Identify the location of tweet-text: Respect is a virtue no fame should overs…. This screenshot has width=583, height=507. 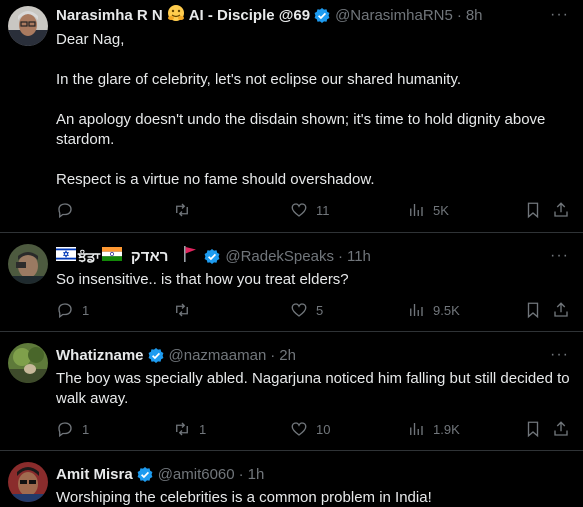
(215, 179).